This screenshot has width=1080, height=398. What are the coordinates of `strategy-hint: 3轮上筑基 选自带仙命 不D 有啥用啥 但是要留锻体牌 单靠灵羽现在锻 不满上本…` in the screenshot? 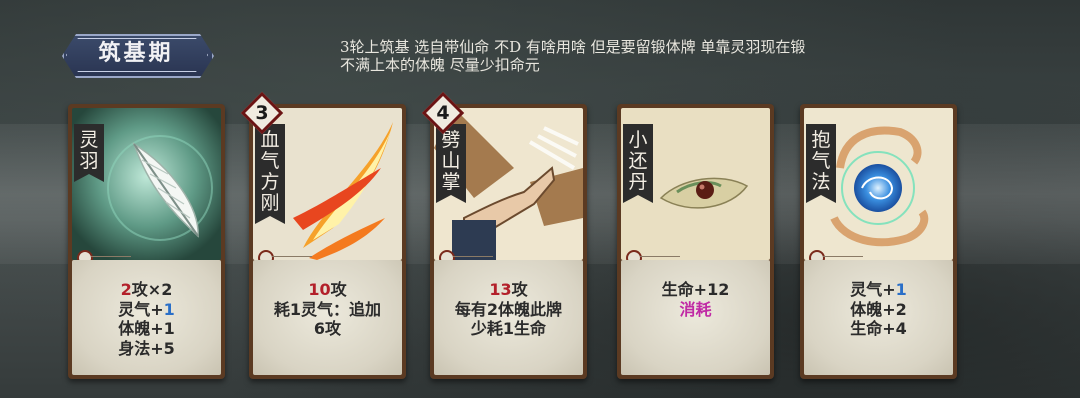 It's located at (630, 56).